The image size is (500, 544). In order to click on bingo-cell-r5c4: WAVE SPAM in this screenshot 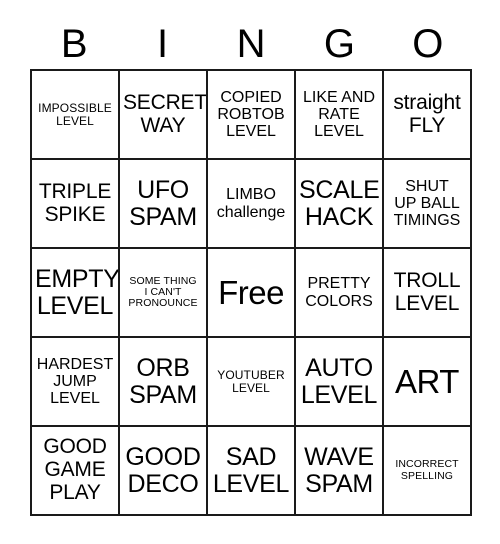, I will do `click(340, 471)`.